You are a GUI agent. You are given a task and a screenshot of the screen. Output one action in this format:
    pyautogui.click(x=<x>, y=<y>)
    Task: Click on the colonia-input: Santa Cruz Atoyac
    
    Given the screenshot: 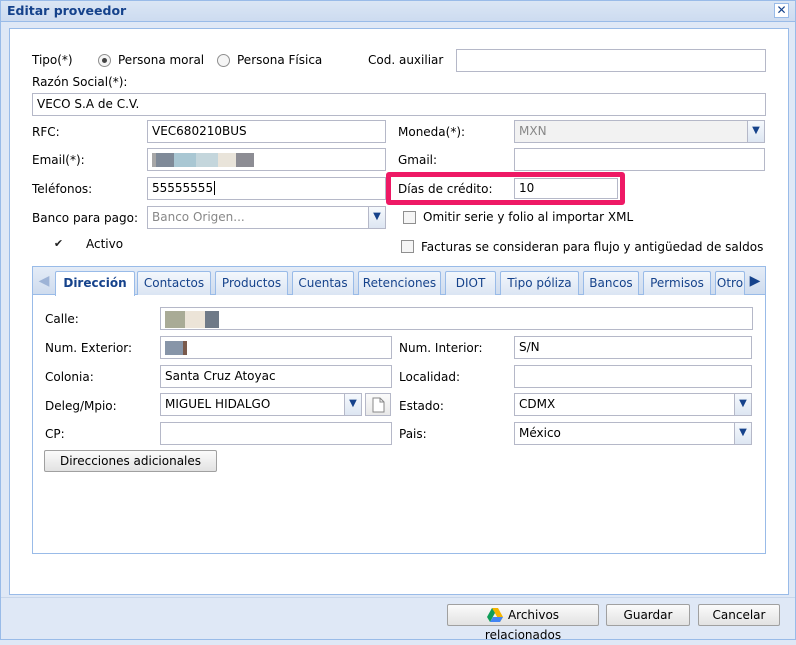 What is the action you would take?
    pyautogui.click(x=276, y=376)
    